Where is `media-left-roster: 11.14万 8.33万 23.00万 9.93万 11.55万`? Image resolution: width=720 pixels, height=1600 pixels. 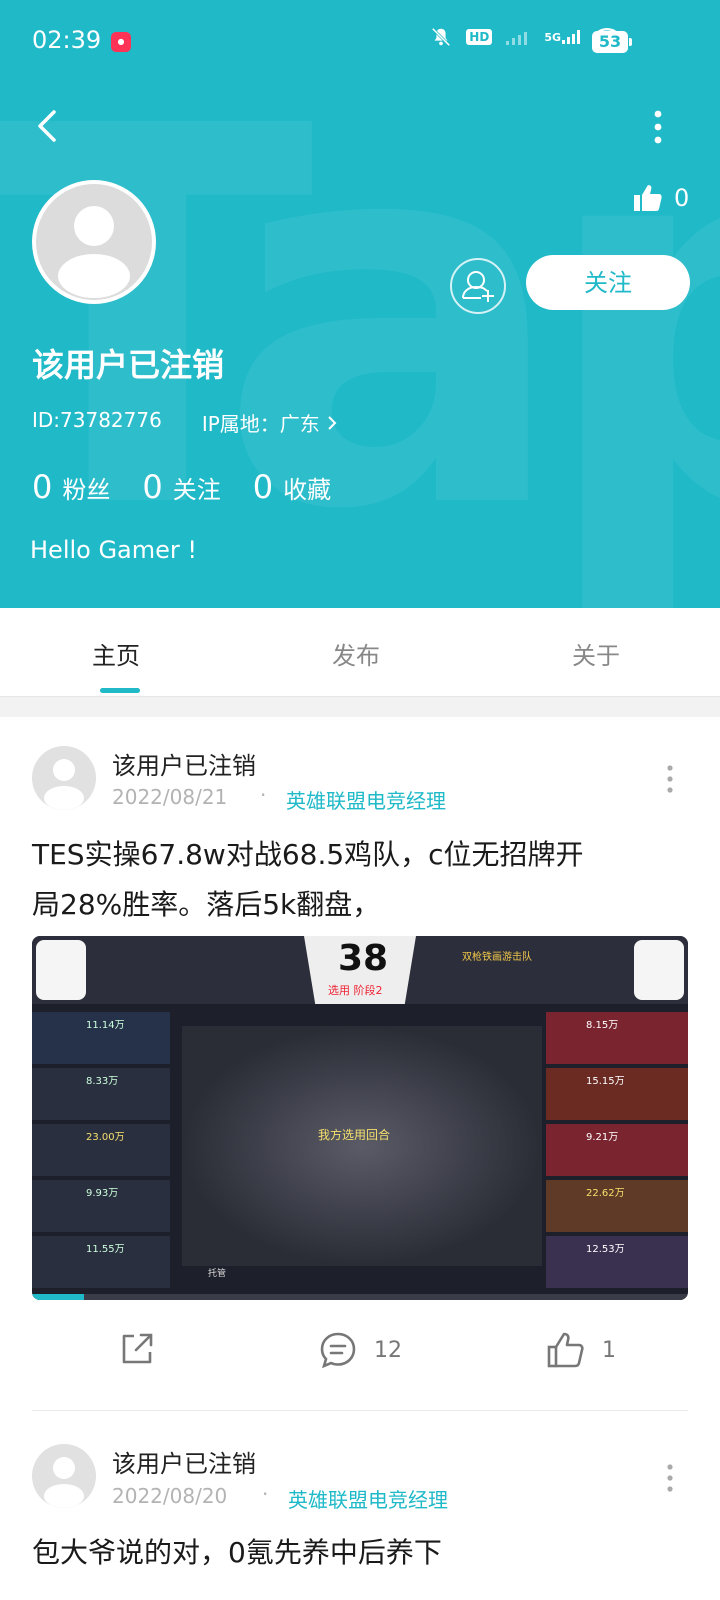
media-left-roster: 11.14万 8.33万 23.00万 9.93万 11.55万 is located at coordinates (101, 1154).